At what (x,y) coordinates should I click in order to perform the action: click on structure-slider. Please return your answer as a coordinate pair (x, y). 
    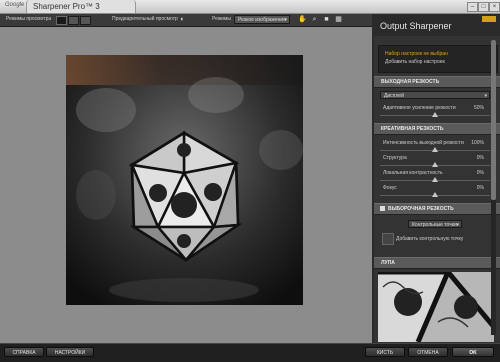
    Looking at the image, I should click on (435, 165).